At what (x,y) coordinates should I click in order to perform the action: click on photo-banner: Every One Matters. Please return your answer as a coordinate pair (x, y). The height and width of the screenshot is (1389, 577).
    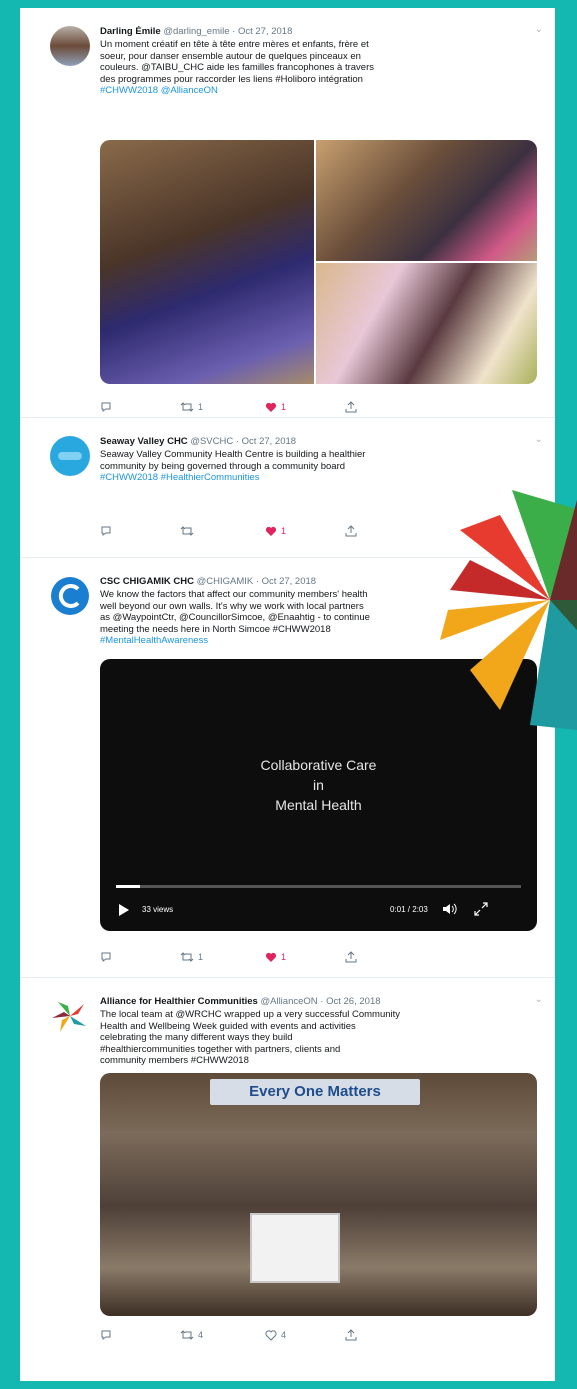
    Looking at the image, I should click on (315, 1092).